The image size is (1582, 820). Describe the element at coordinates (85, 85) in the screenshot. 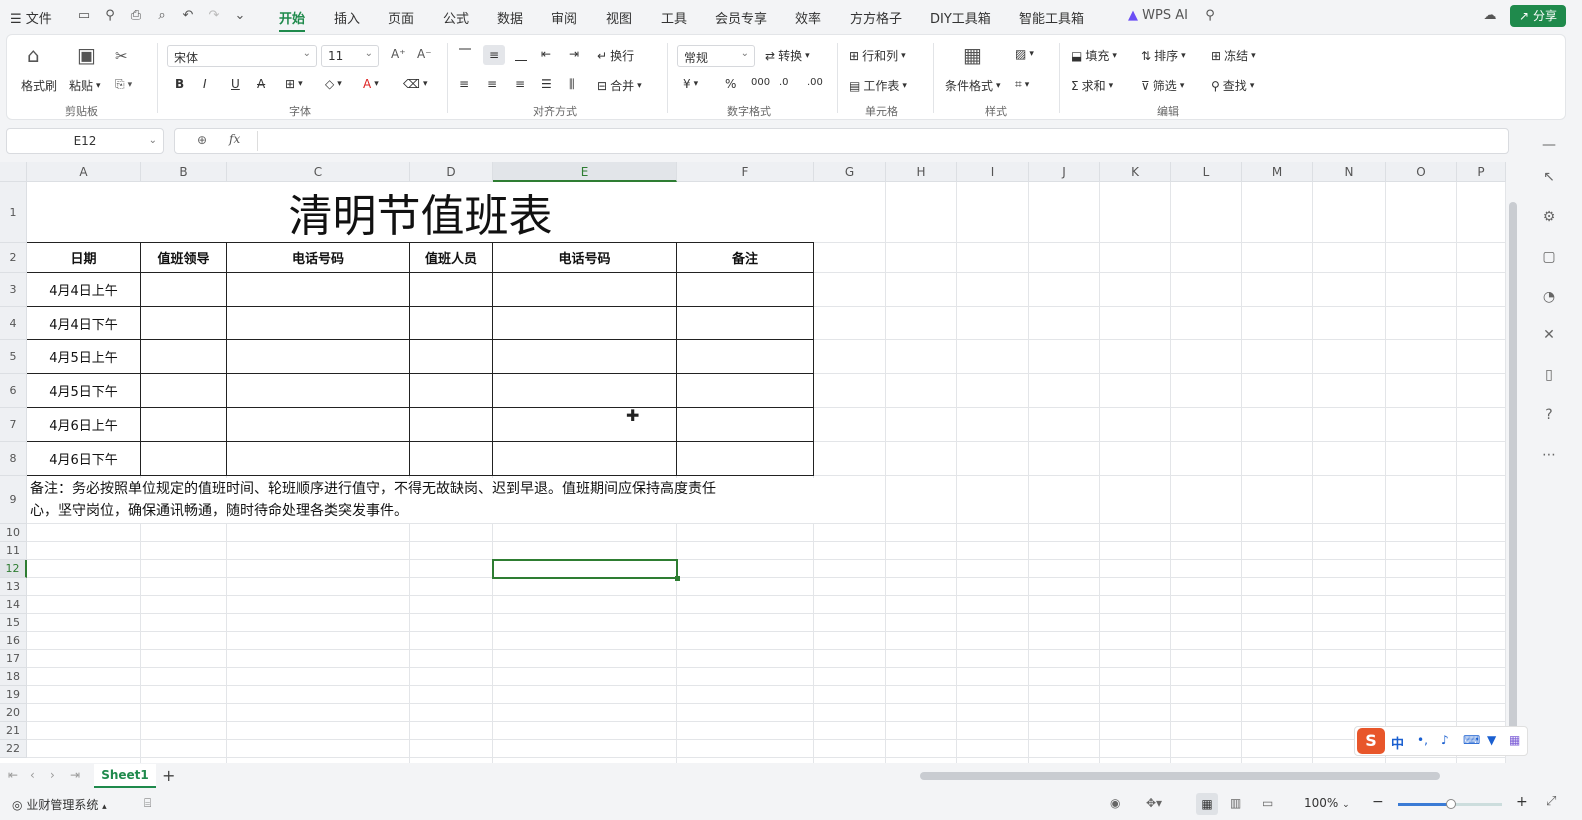

I see `paste-button: 粘贴 ▾` at that location.